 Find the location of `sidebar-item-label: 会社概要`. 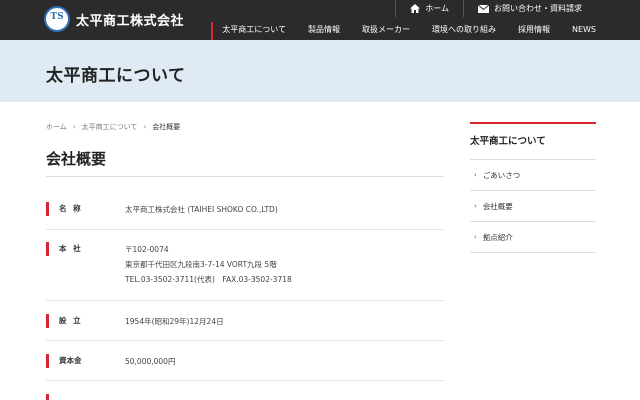

sidebar-item-label: 会社概要 is located at coordinates (497, 206).